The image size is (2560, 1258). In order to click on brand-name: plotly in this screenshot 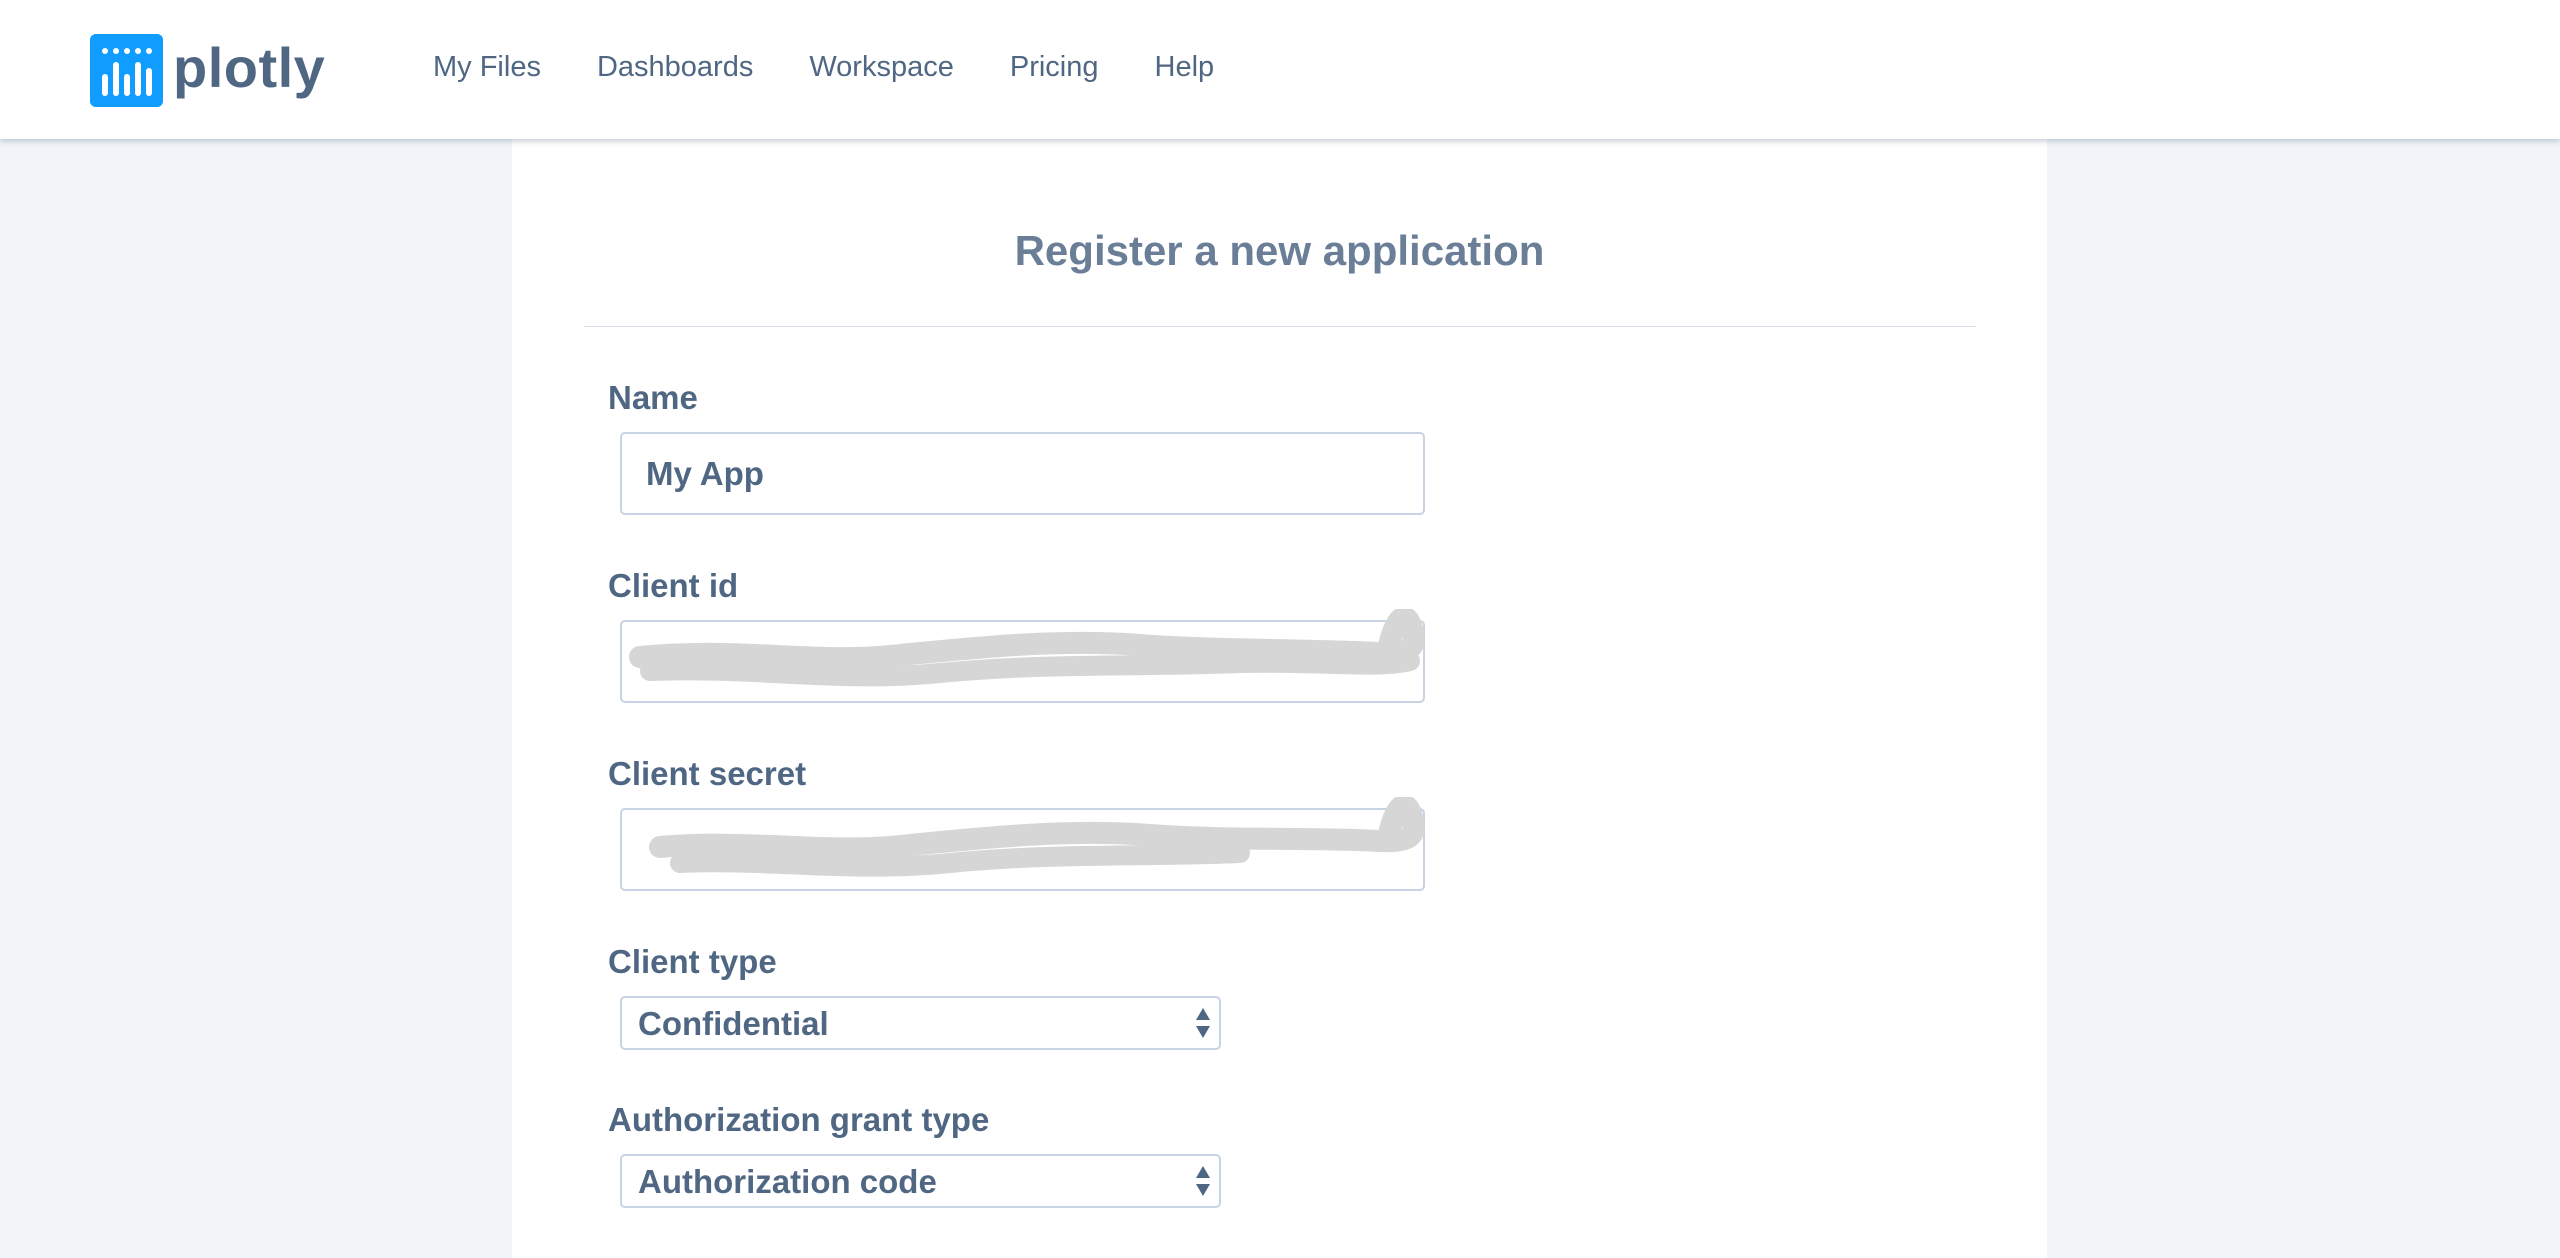, I will do `click(249, 67)`.